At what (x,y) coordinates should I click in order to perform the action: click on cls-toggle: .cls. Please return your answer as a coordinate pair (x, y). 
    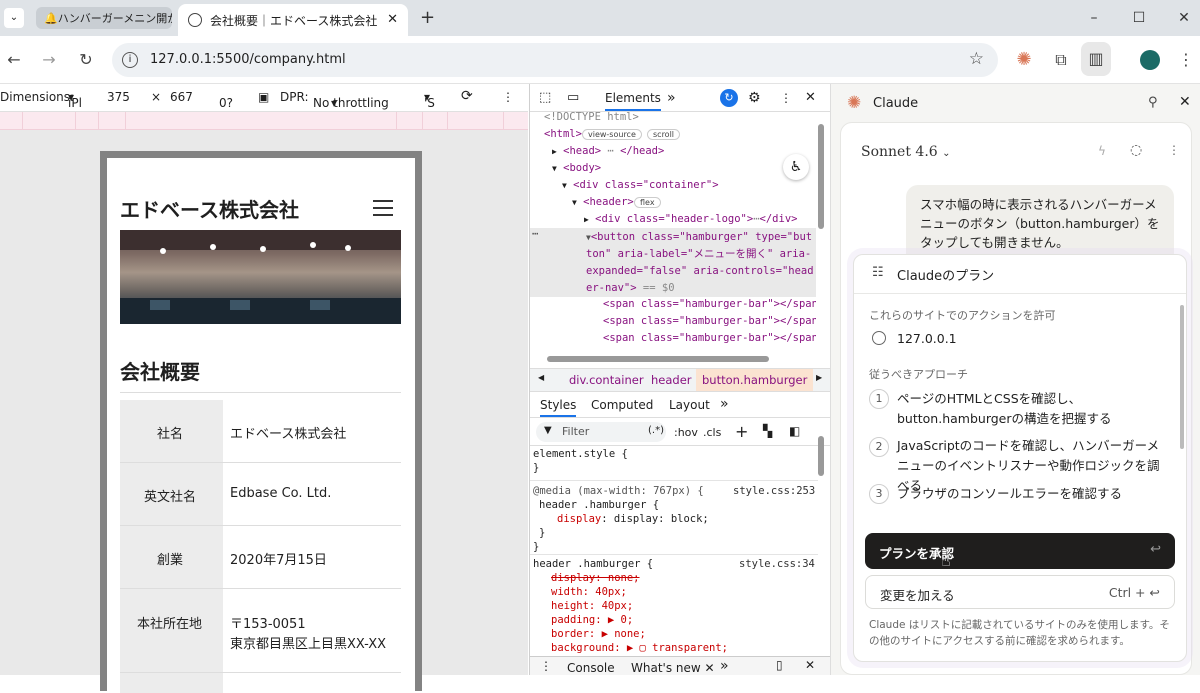
    Looking at the image, I should click on (712, 432).